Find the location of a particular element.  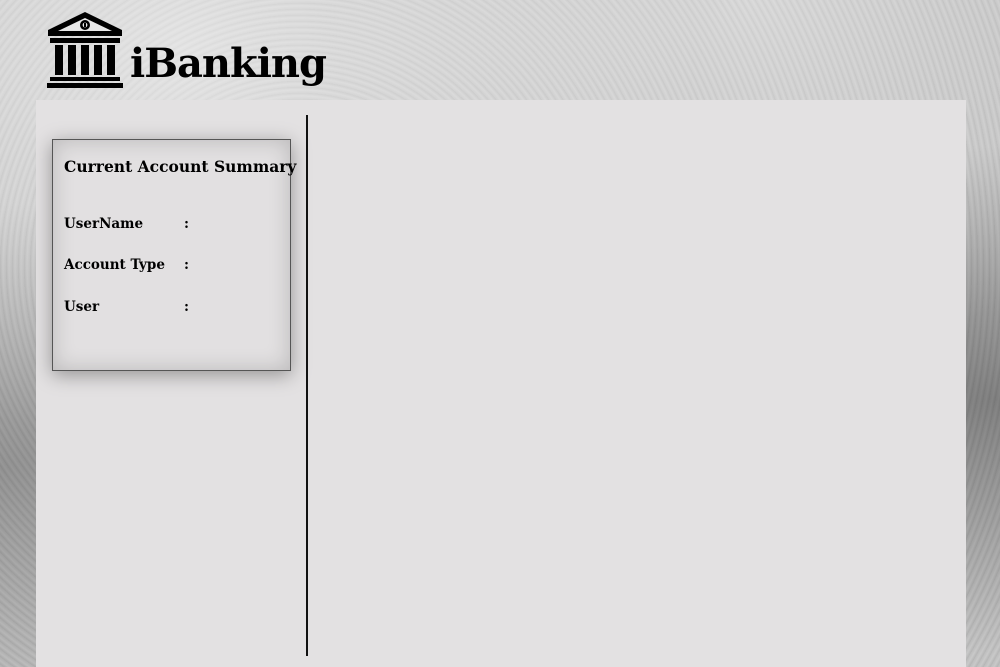

summary-row-account-type: Account Type: is located at coordinates (129, 265).